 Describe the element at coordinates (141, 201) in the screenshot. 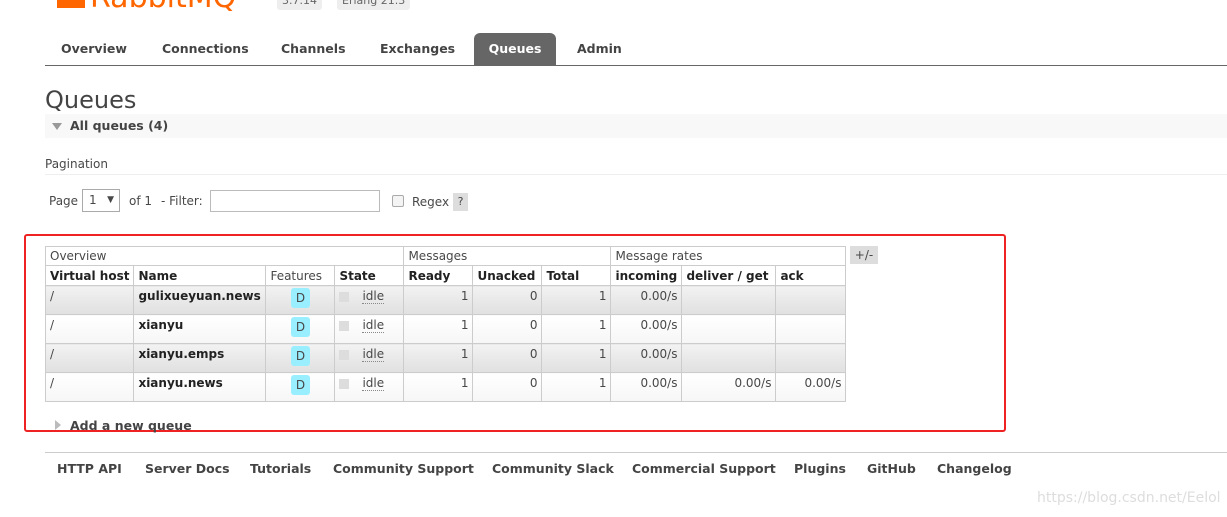

I see `page-count: of 1` at that location.